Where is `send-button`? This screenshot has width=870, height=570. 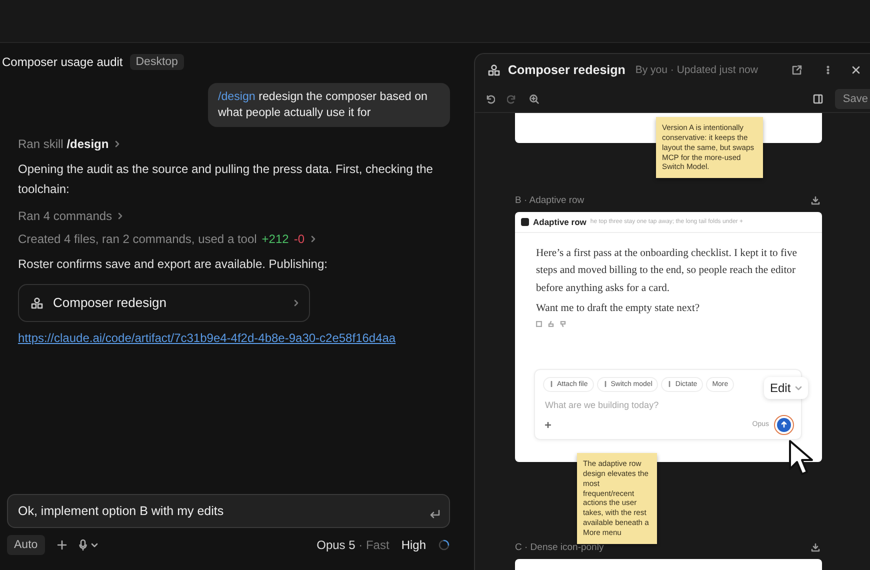 send-button is located at coordinates (784, 425).